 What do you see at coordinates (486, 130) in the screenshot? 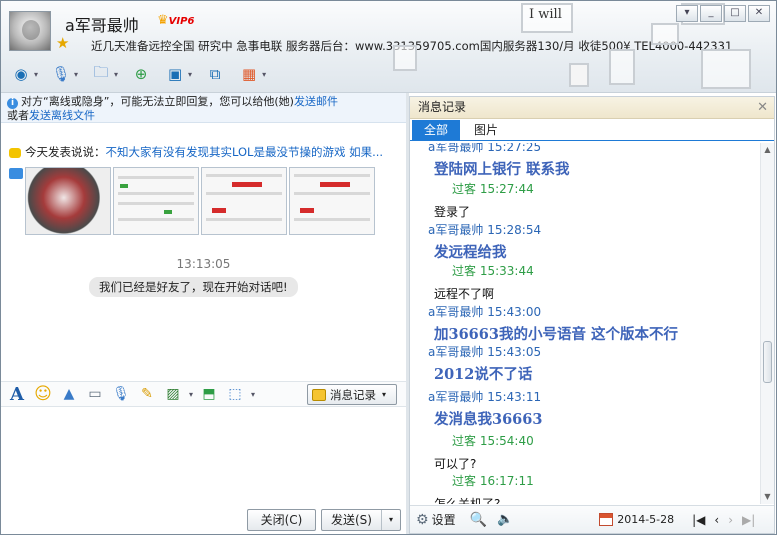
I see `tab-images: 图片` at bounding box center [486, 130].